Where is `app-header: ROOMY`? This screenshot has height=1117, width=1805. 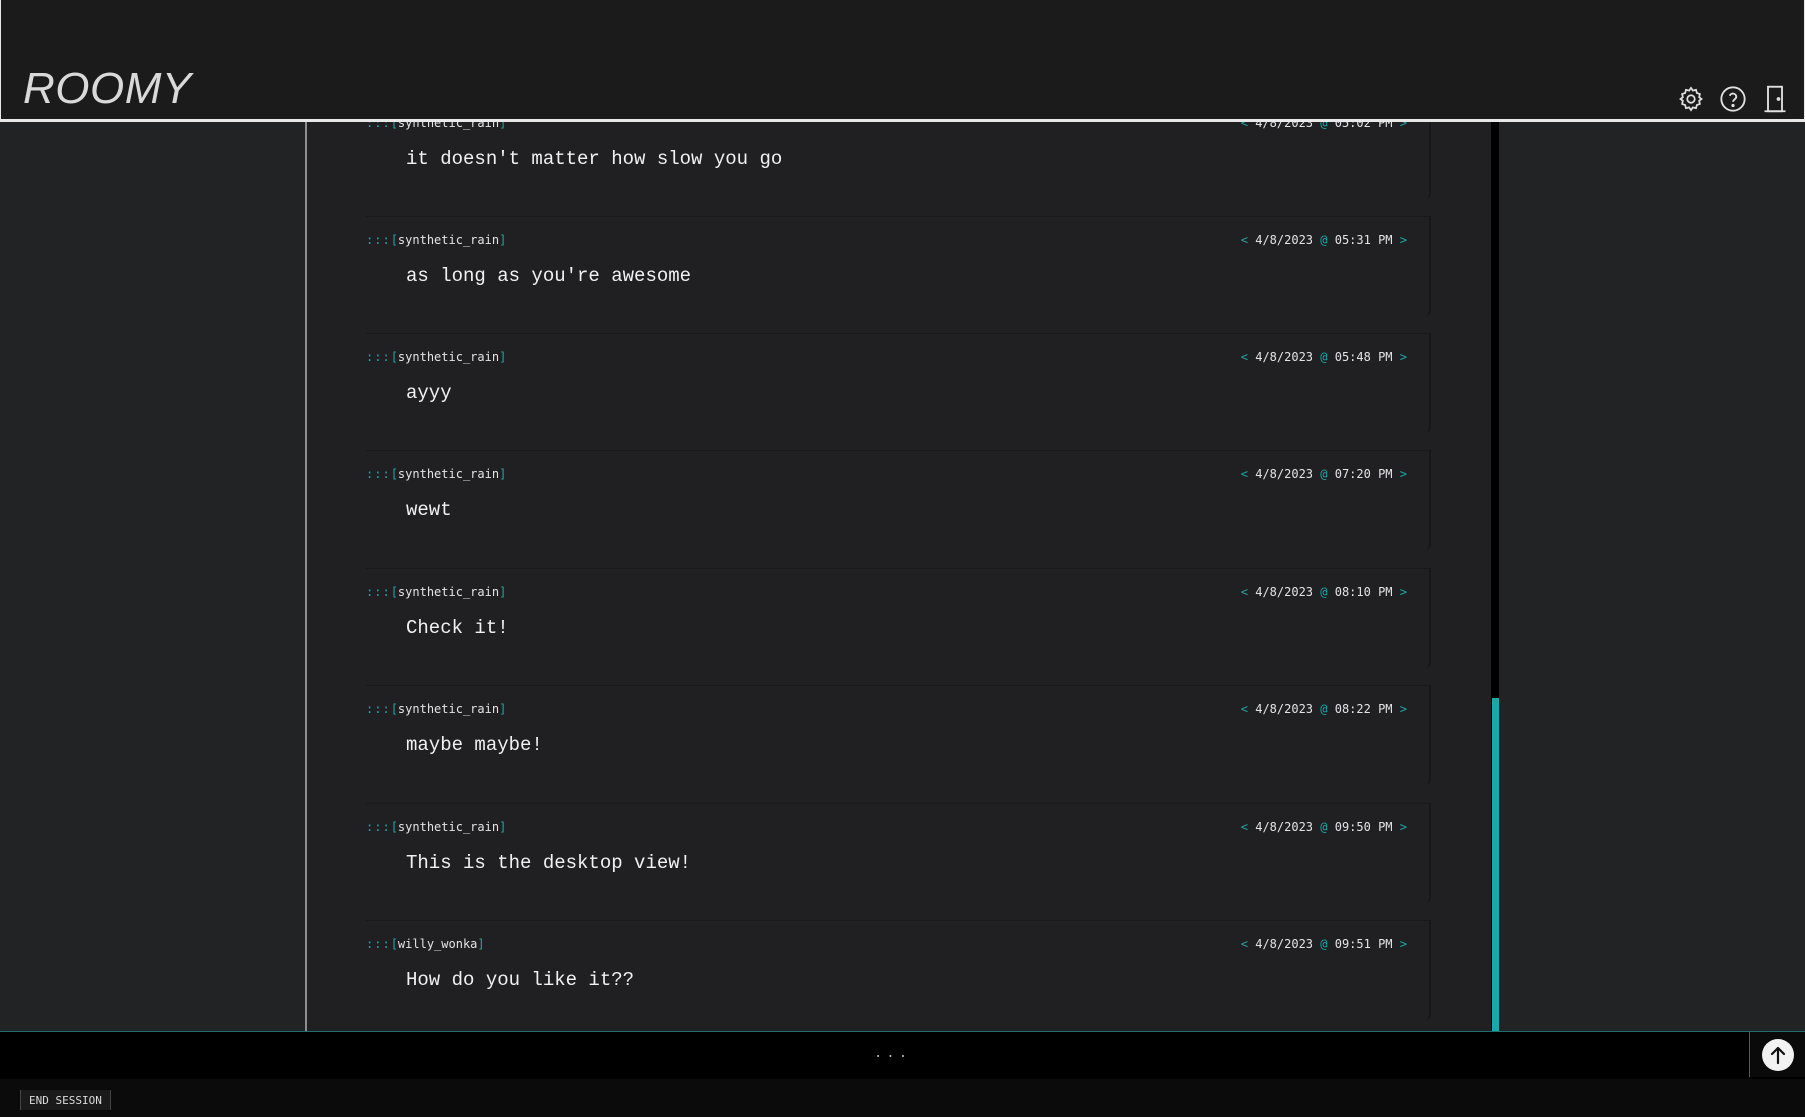
app-header: ROOMY is located at coordinates (902, 61).